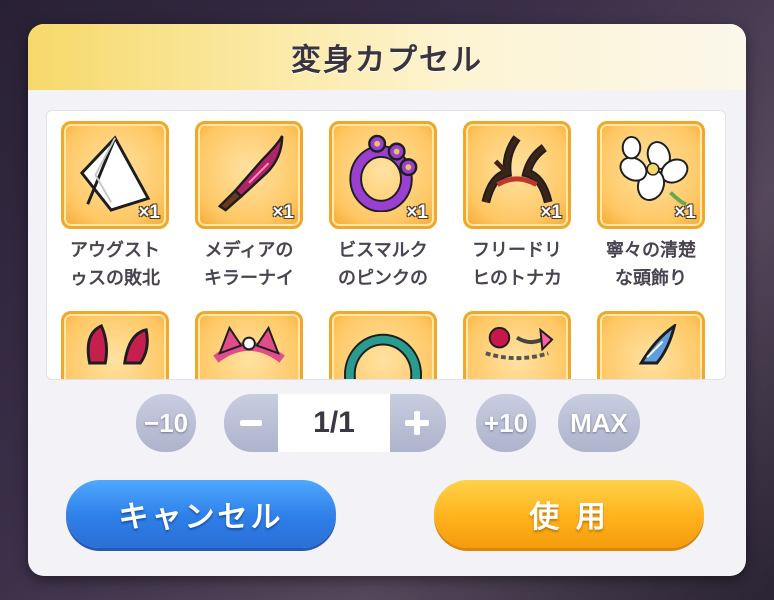 This screenshot has width=774, height=600. I want to click on item-slot: ×1 ビスマルク のピンクの, so click(383, 207).